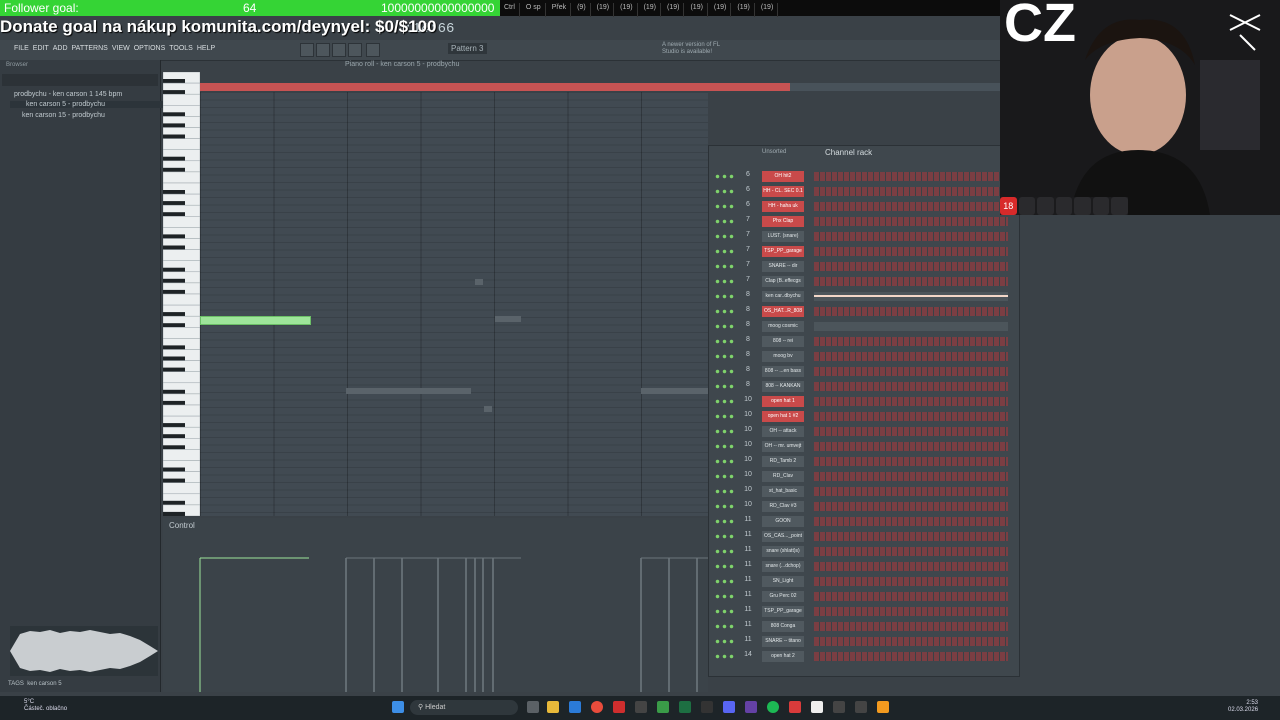 This screenshot has width=1280, height=720. What do you see at coordinates (435, 605) in the screenshot?
I see `event-control-panel` at bounding box center [435, 605].